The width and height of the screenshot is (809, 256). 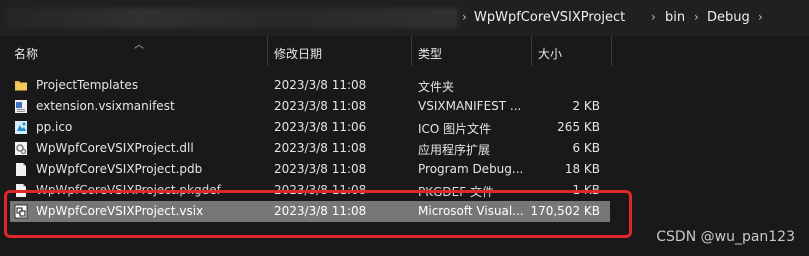 What do you see at coordinates (454, 150) in the screenshot?
I see `file-type: 应用程序扩展` at bounding box center [454, 150].